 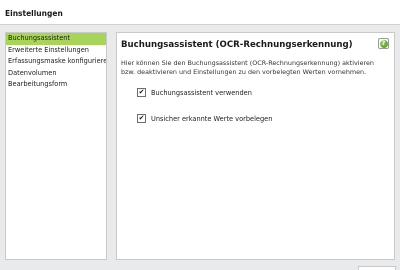 I want to click on window-titlebar: Einstellungen, so click(x=200, y=12).